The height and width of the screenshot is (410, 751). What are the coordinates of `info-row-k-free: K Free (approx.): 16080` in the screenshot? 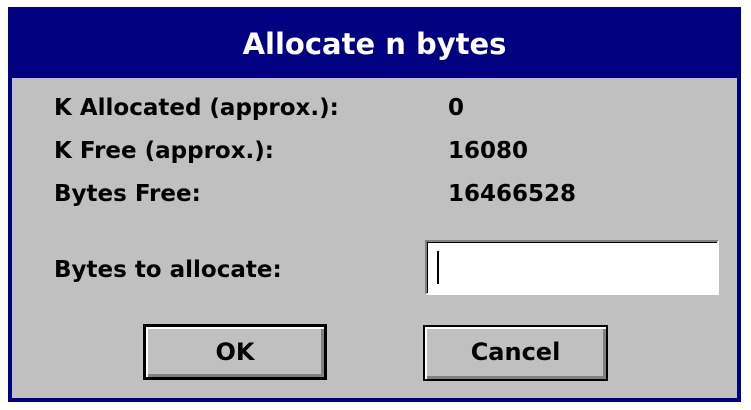 It's located at (379, 156).